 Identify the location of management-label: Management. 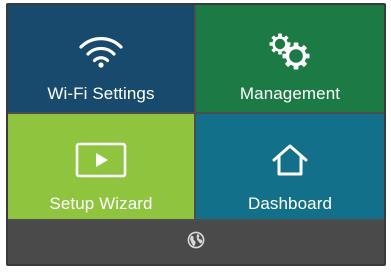
(290, 93).